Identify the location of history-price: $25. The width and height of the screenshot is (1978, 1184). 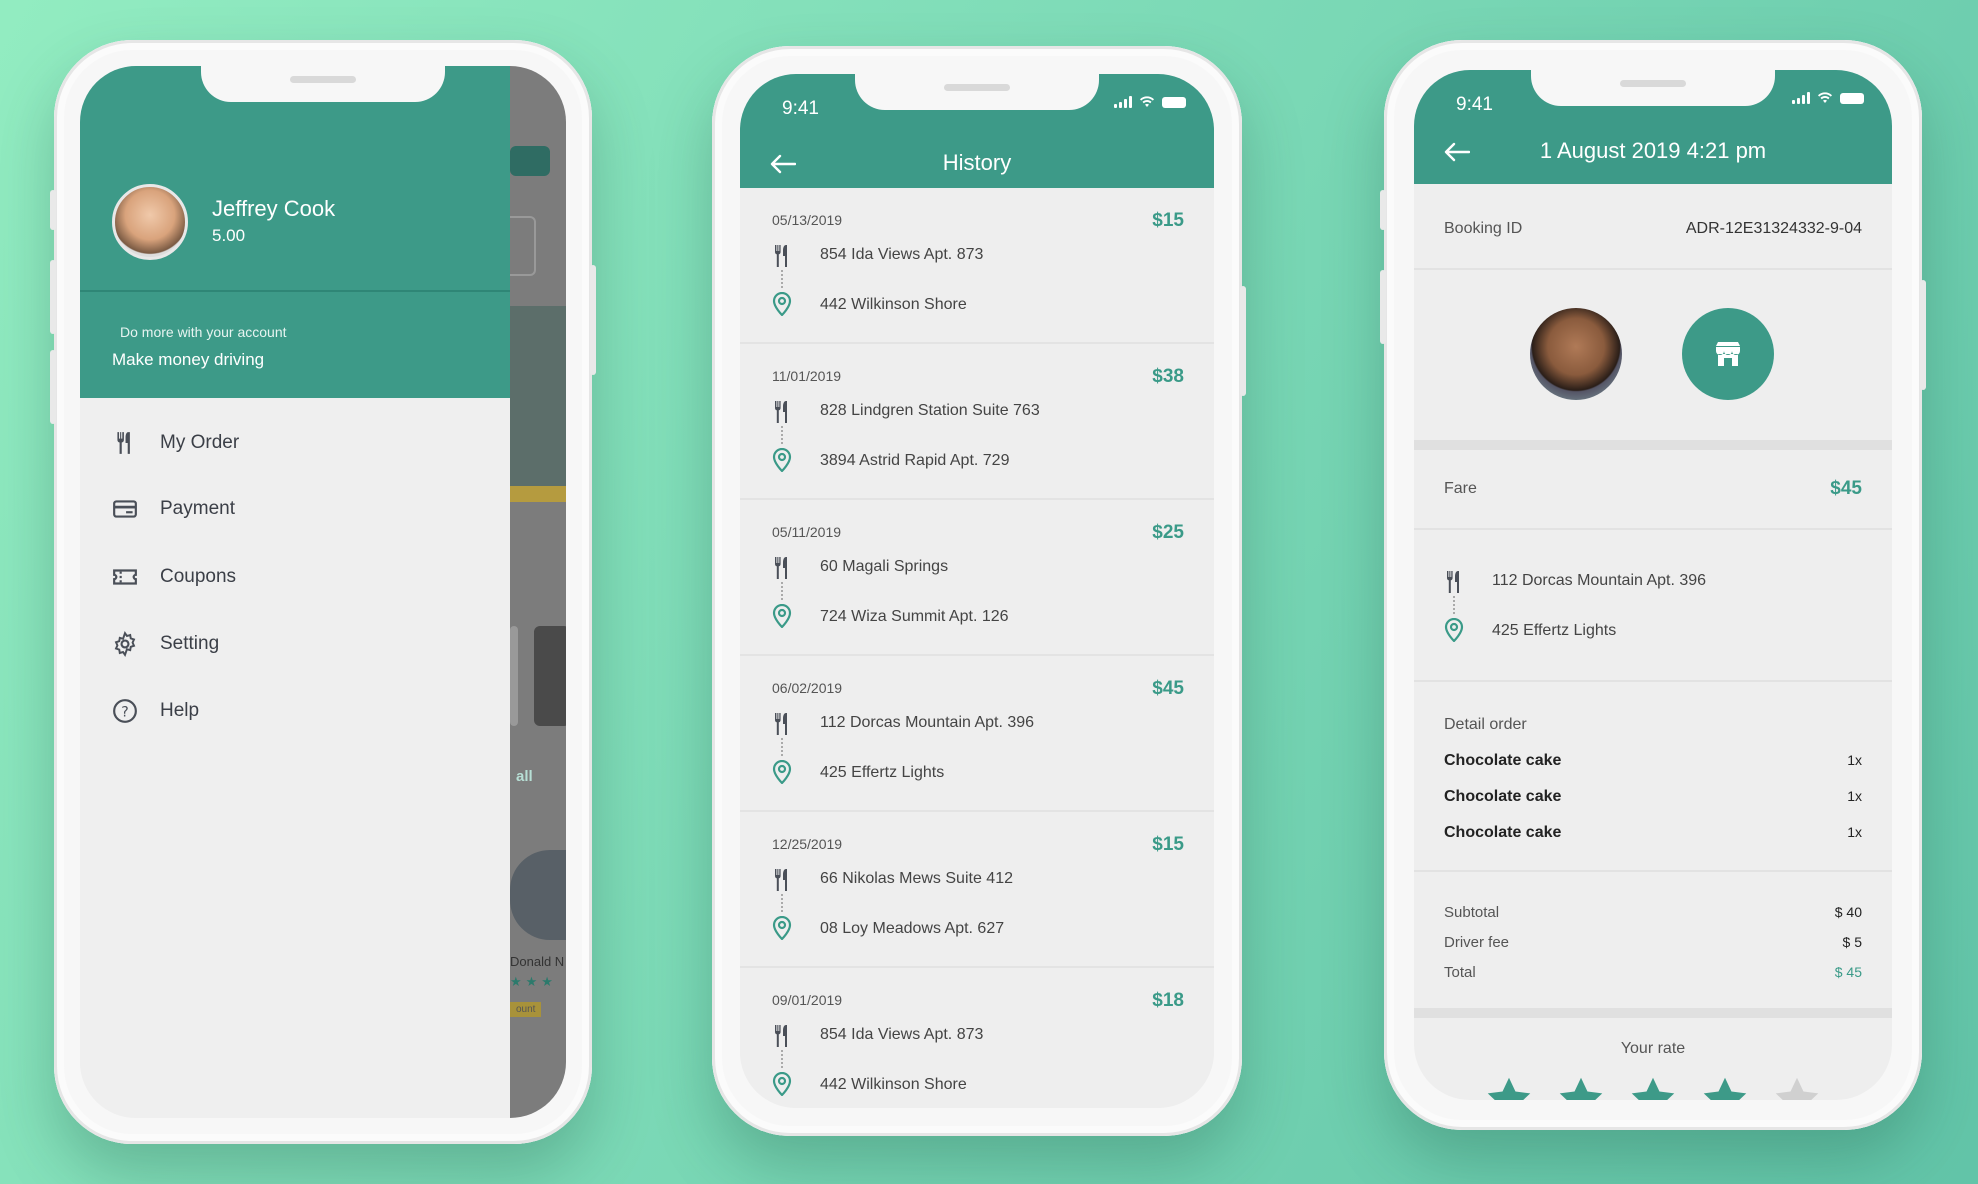
(1168, 532).